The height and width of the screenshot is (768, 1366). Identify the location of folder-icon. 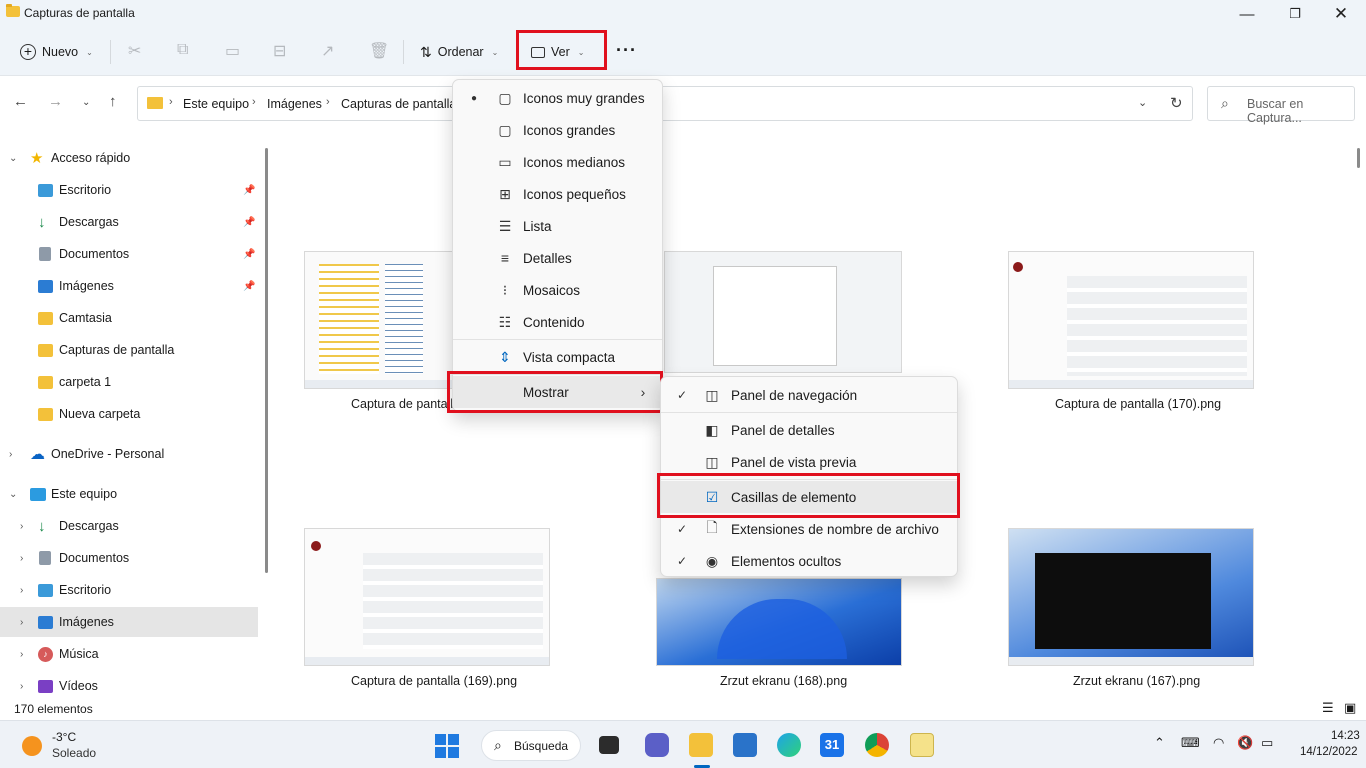
(45, 350).